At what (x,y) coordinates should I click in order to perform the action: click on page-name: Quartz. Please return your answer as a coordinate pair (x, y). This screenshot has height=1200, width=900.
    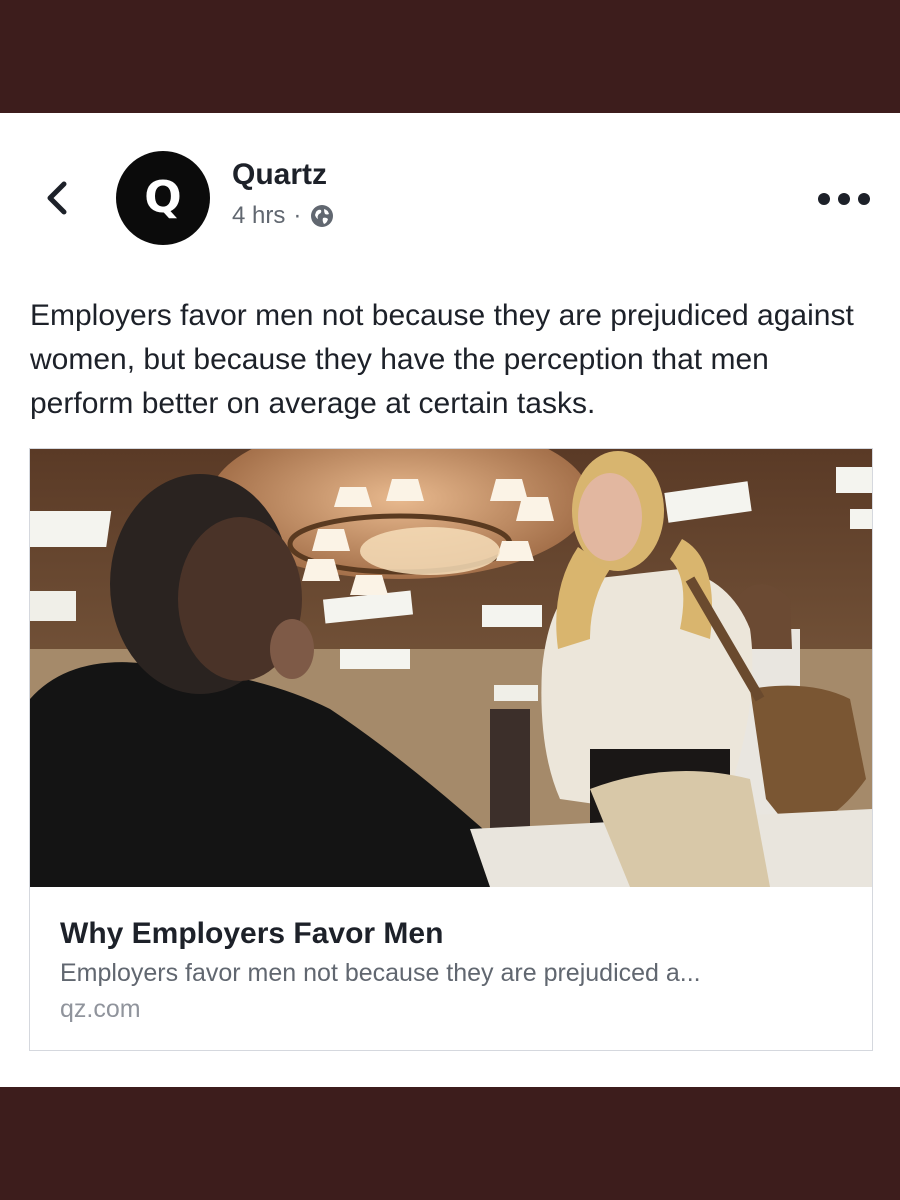
    Looking at the image, I should click on (279, 175).